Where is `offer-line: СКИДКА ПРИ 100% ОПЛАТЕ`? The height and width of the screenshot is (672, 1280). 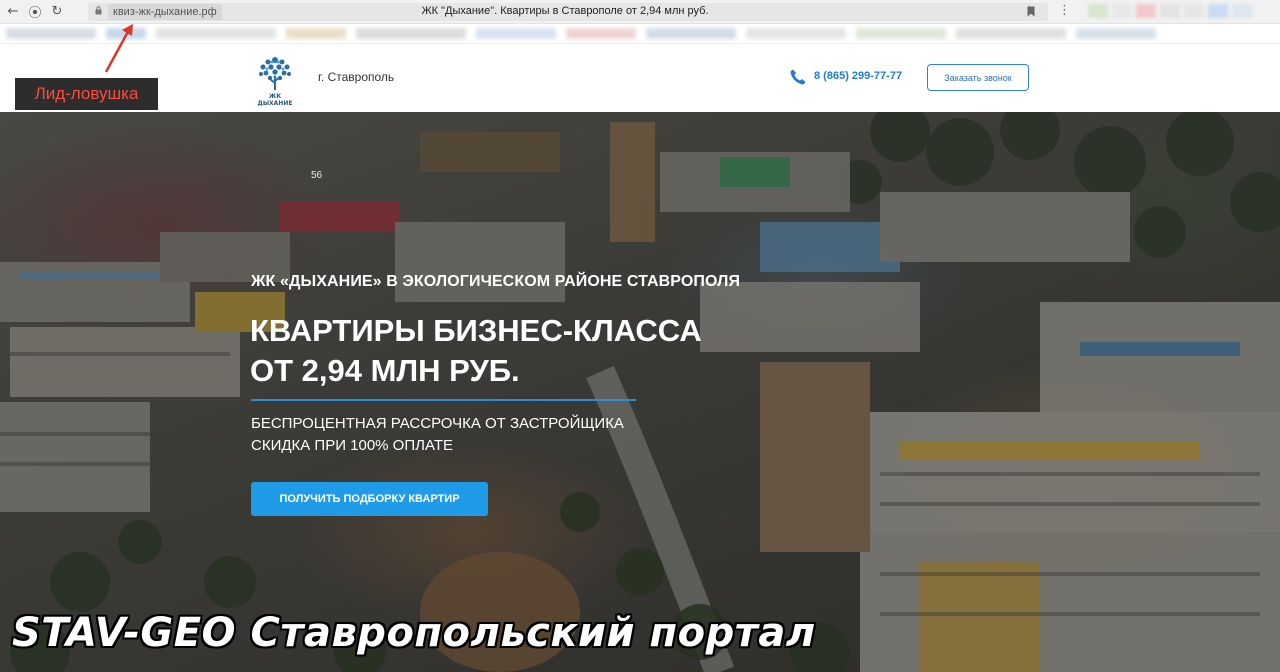
offer-line: СКИДКА ПРИ 100% ОПЛАТЕ is located at coordinates (352, 445).